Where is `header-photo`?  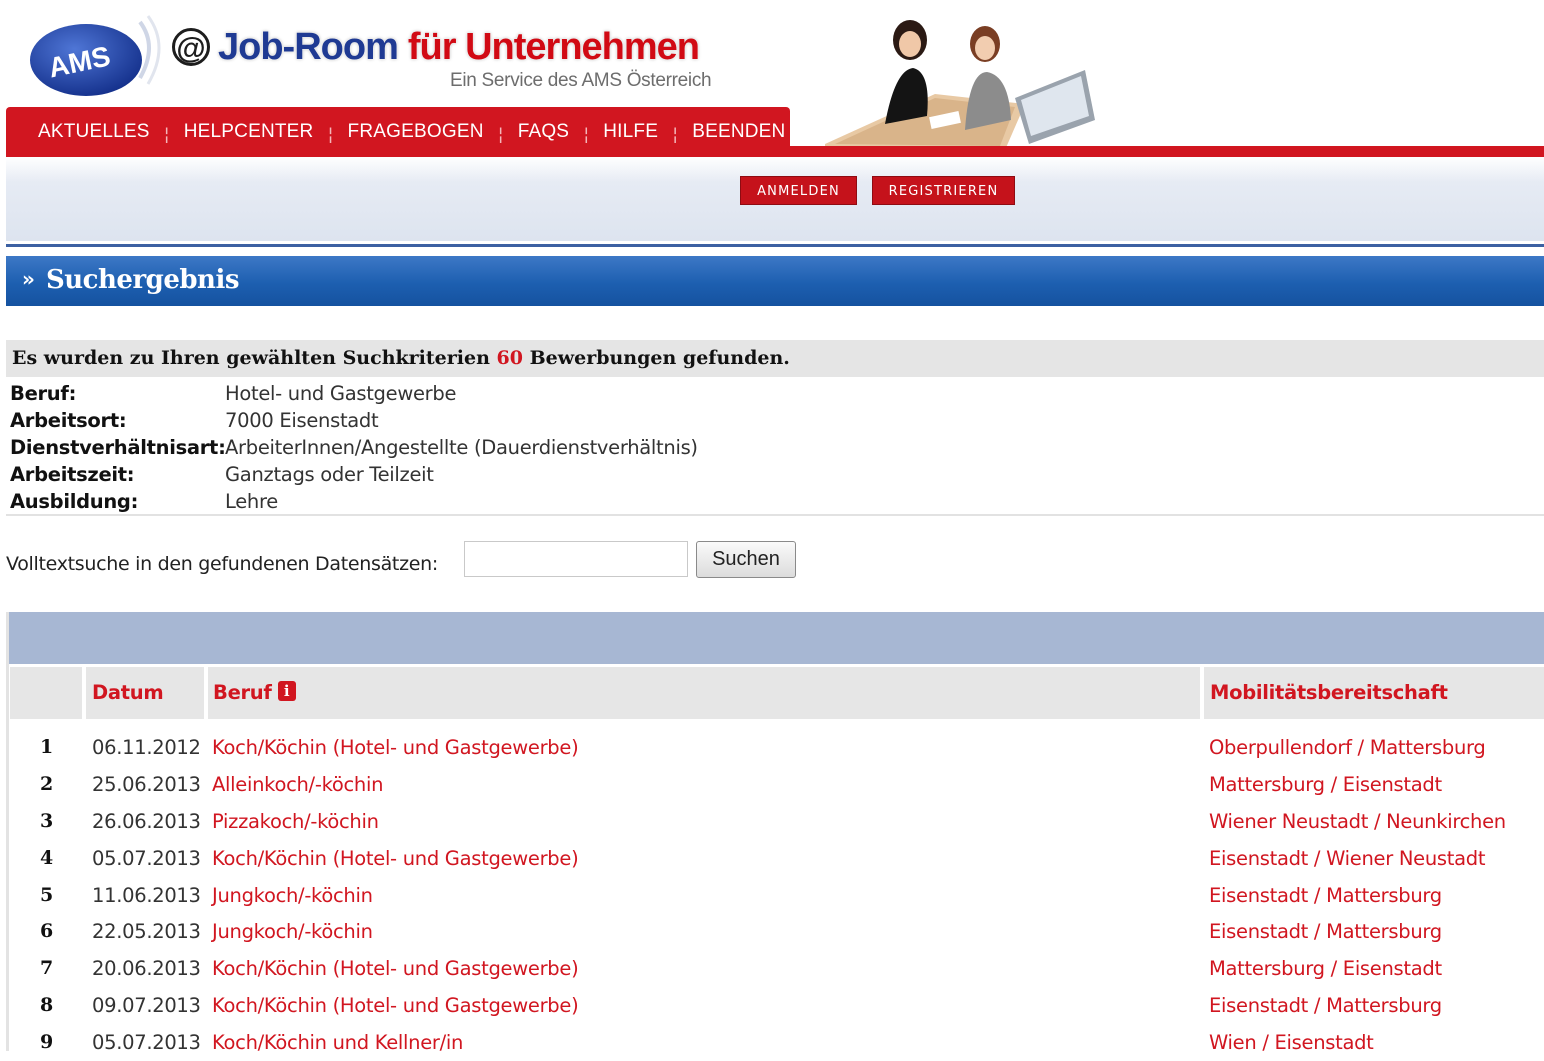 header-photo is located at coordinates (960, 85).